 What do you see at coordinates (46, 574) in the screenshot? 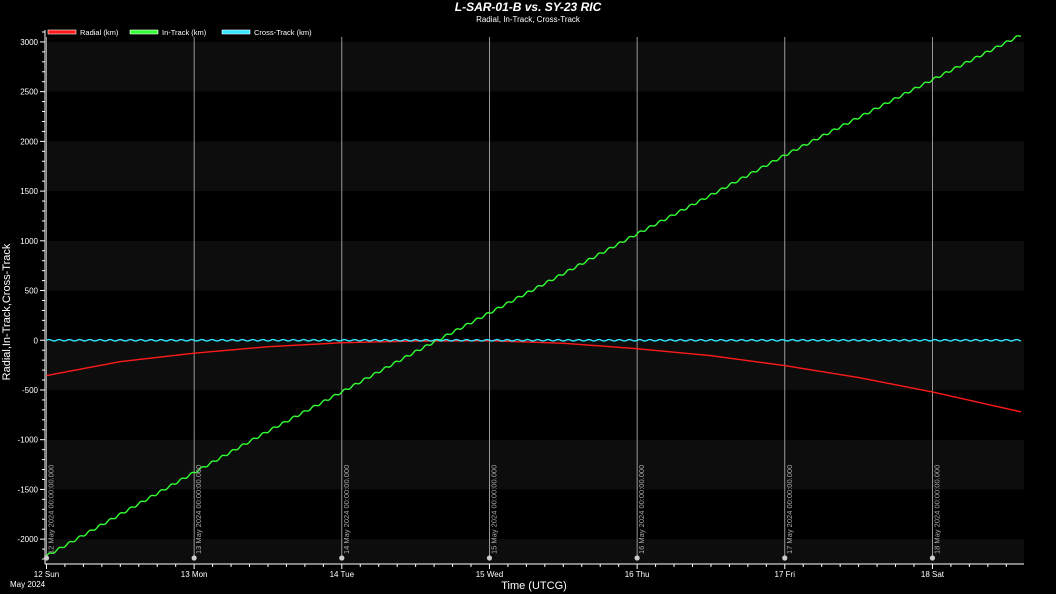
I see `x-tick-label: 12 Sun` at bounding box center [46, 574].